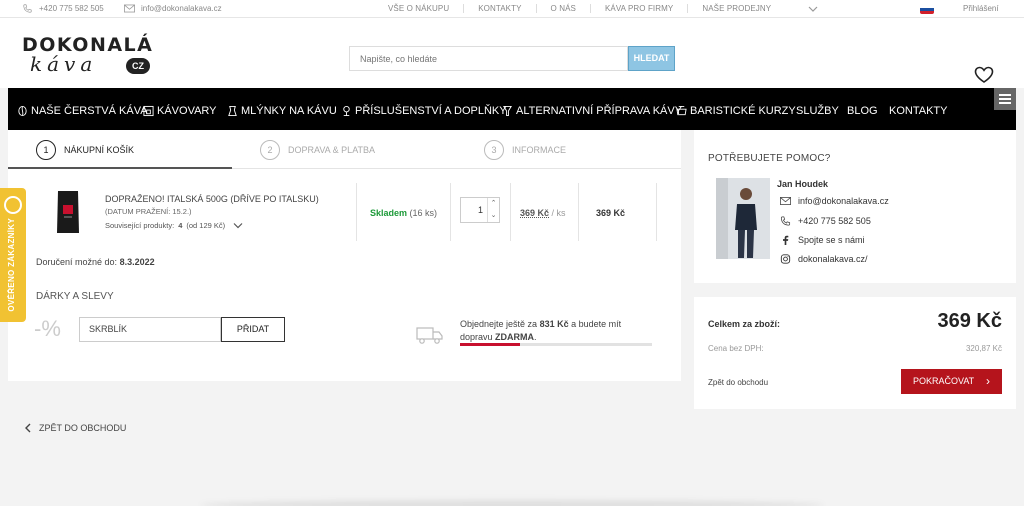  What do you see at coordinates (744, 324) in the screenshot?
I see `total-label: Celkem za zboží:` at bounding box center [744, 324].